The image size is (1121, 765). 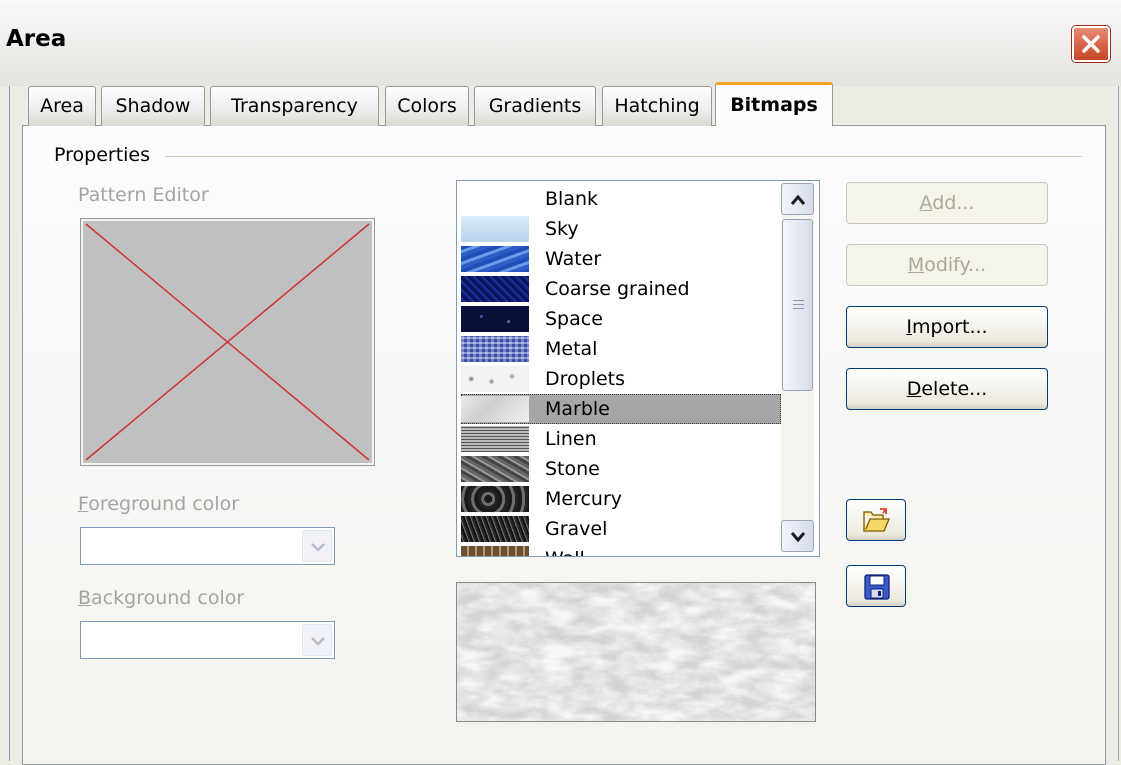 I want to click on label-text: oreground color, so click(x=164, y=504).